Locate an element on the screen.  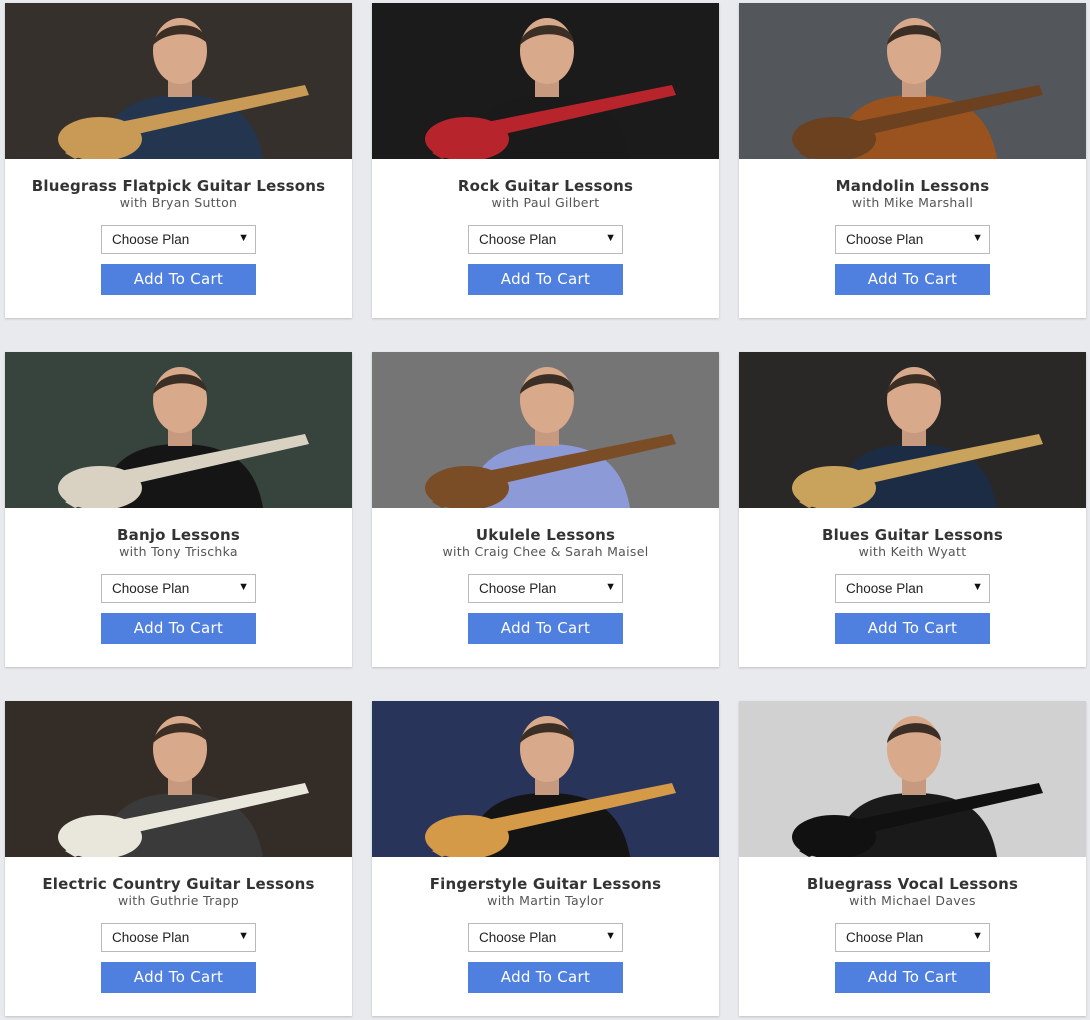
product-instructor: with Michael Daves is located at coordinates (912, 900).